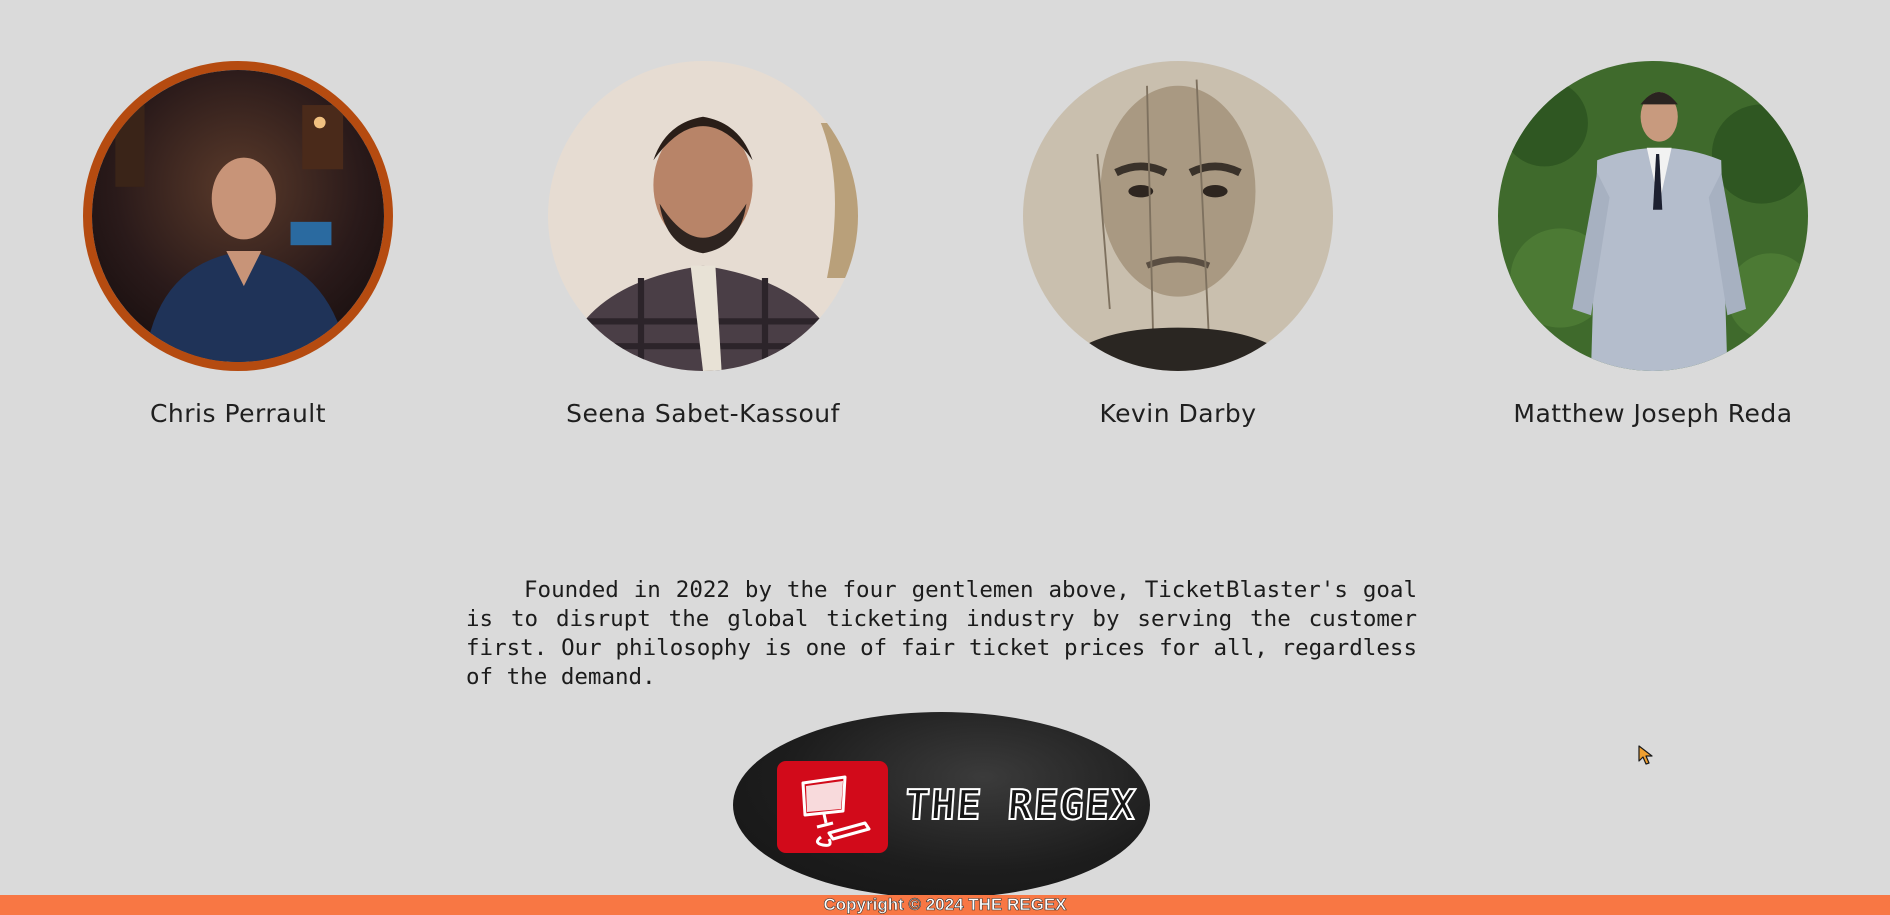 The height and width of the screenshot is (915, 1890). I want to click on founder-name: Seena Sabet-Kassouf, so click(703, 413).